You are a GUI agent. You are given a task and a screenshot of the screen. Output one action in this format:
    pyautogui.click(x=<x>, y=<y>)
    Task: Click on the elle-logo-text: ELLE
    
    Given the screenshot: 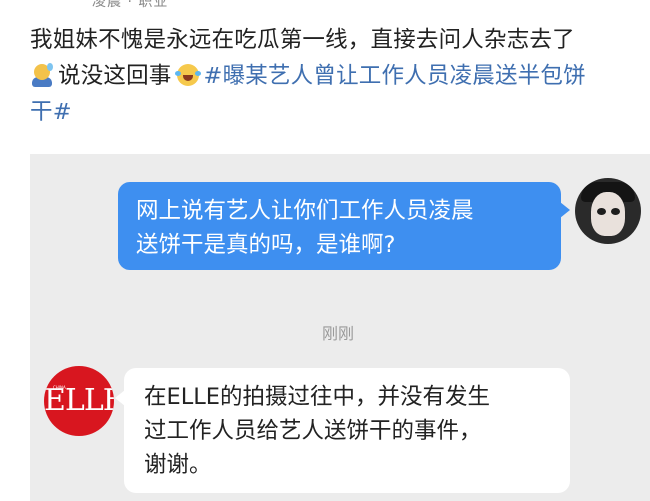 What is the action you would take?
    pyautogui.click(x=79, y=400)
    